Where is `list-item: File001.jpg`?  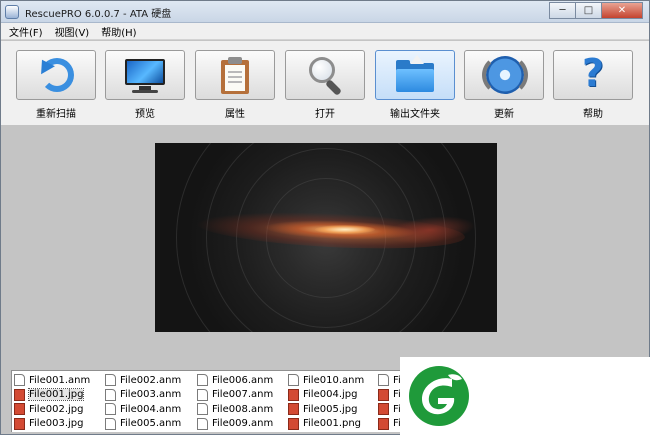
list-item: File001.jpg is located at coordinates (60, 395).